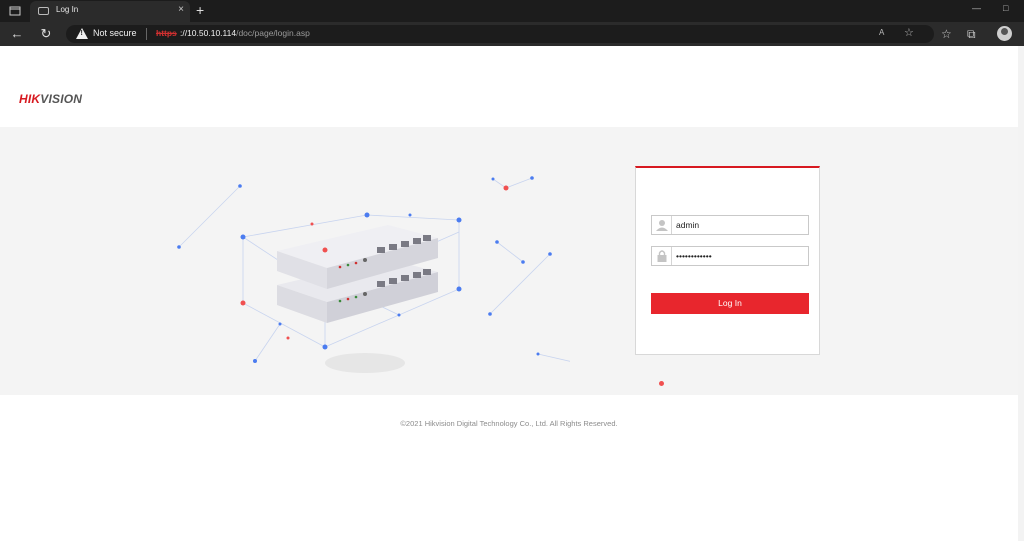  Describe the element at coordinates (730, 303) in the screenshot. I see `login-button: Log In` at that location.